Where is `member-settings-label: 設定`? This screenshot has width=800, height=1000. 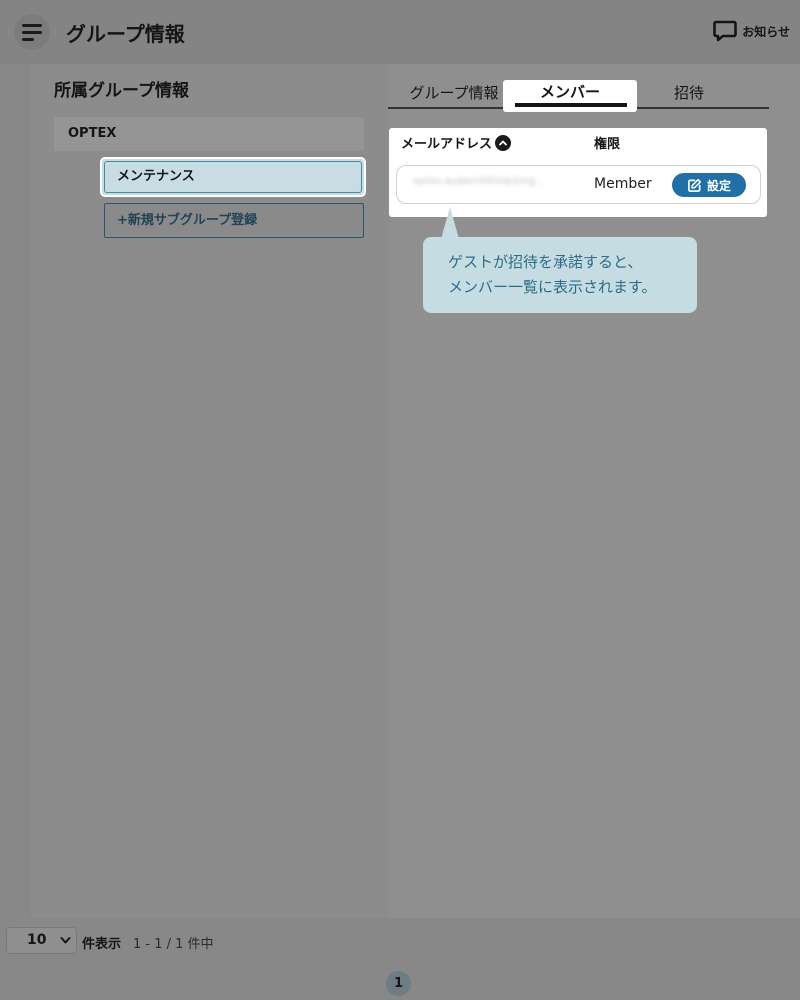
member-settings-label: 設定 is located at coordinates (718, 185).